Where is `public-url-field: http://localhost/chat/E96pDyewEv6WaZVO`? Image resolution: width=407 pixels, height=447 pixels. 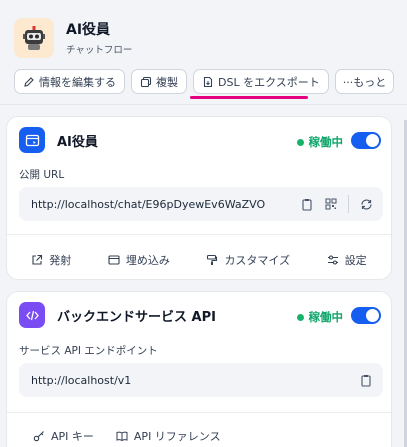 public-url-field: http://localhost/chat/E96pDyewEv6WaZVO is located at coordinates (201, 204).